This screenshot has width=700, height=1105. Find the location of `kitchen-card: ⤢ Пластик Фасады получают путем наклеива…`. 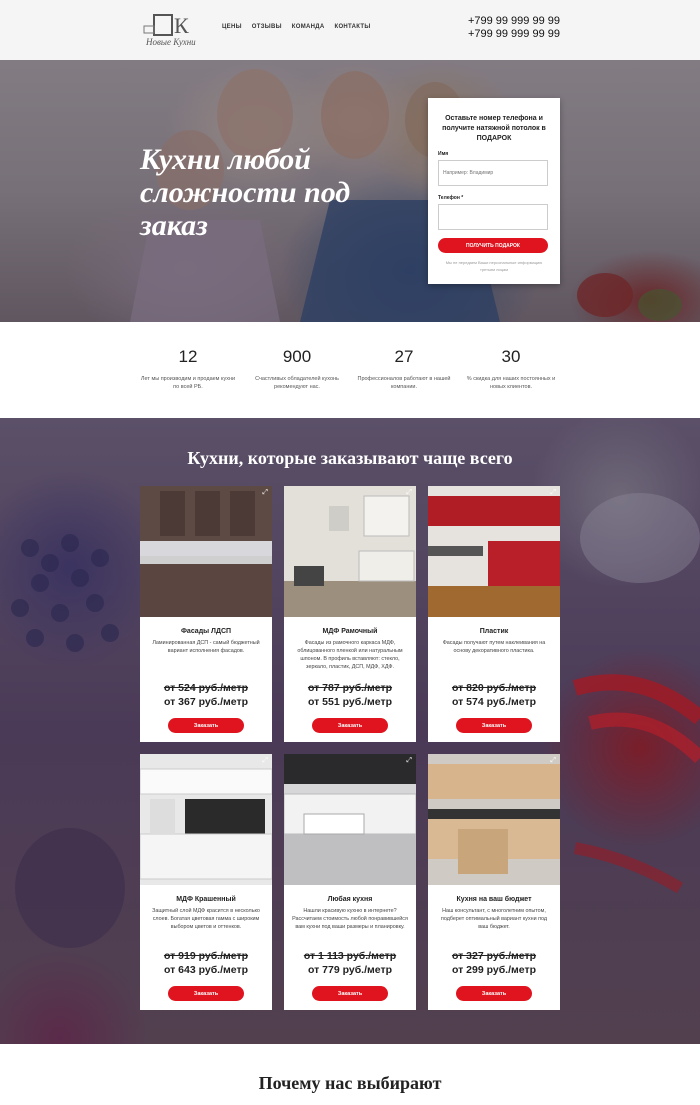

kitchen-card: ⤢ Пластик Фасады получают путем наклеива… is located at coordinates (494, 614).